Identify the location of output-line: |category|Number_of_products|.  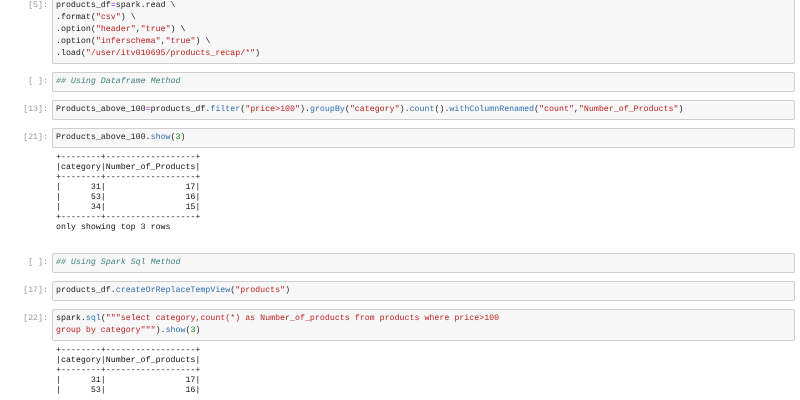
(129, 361).